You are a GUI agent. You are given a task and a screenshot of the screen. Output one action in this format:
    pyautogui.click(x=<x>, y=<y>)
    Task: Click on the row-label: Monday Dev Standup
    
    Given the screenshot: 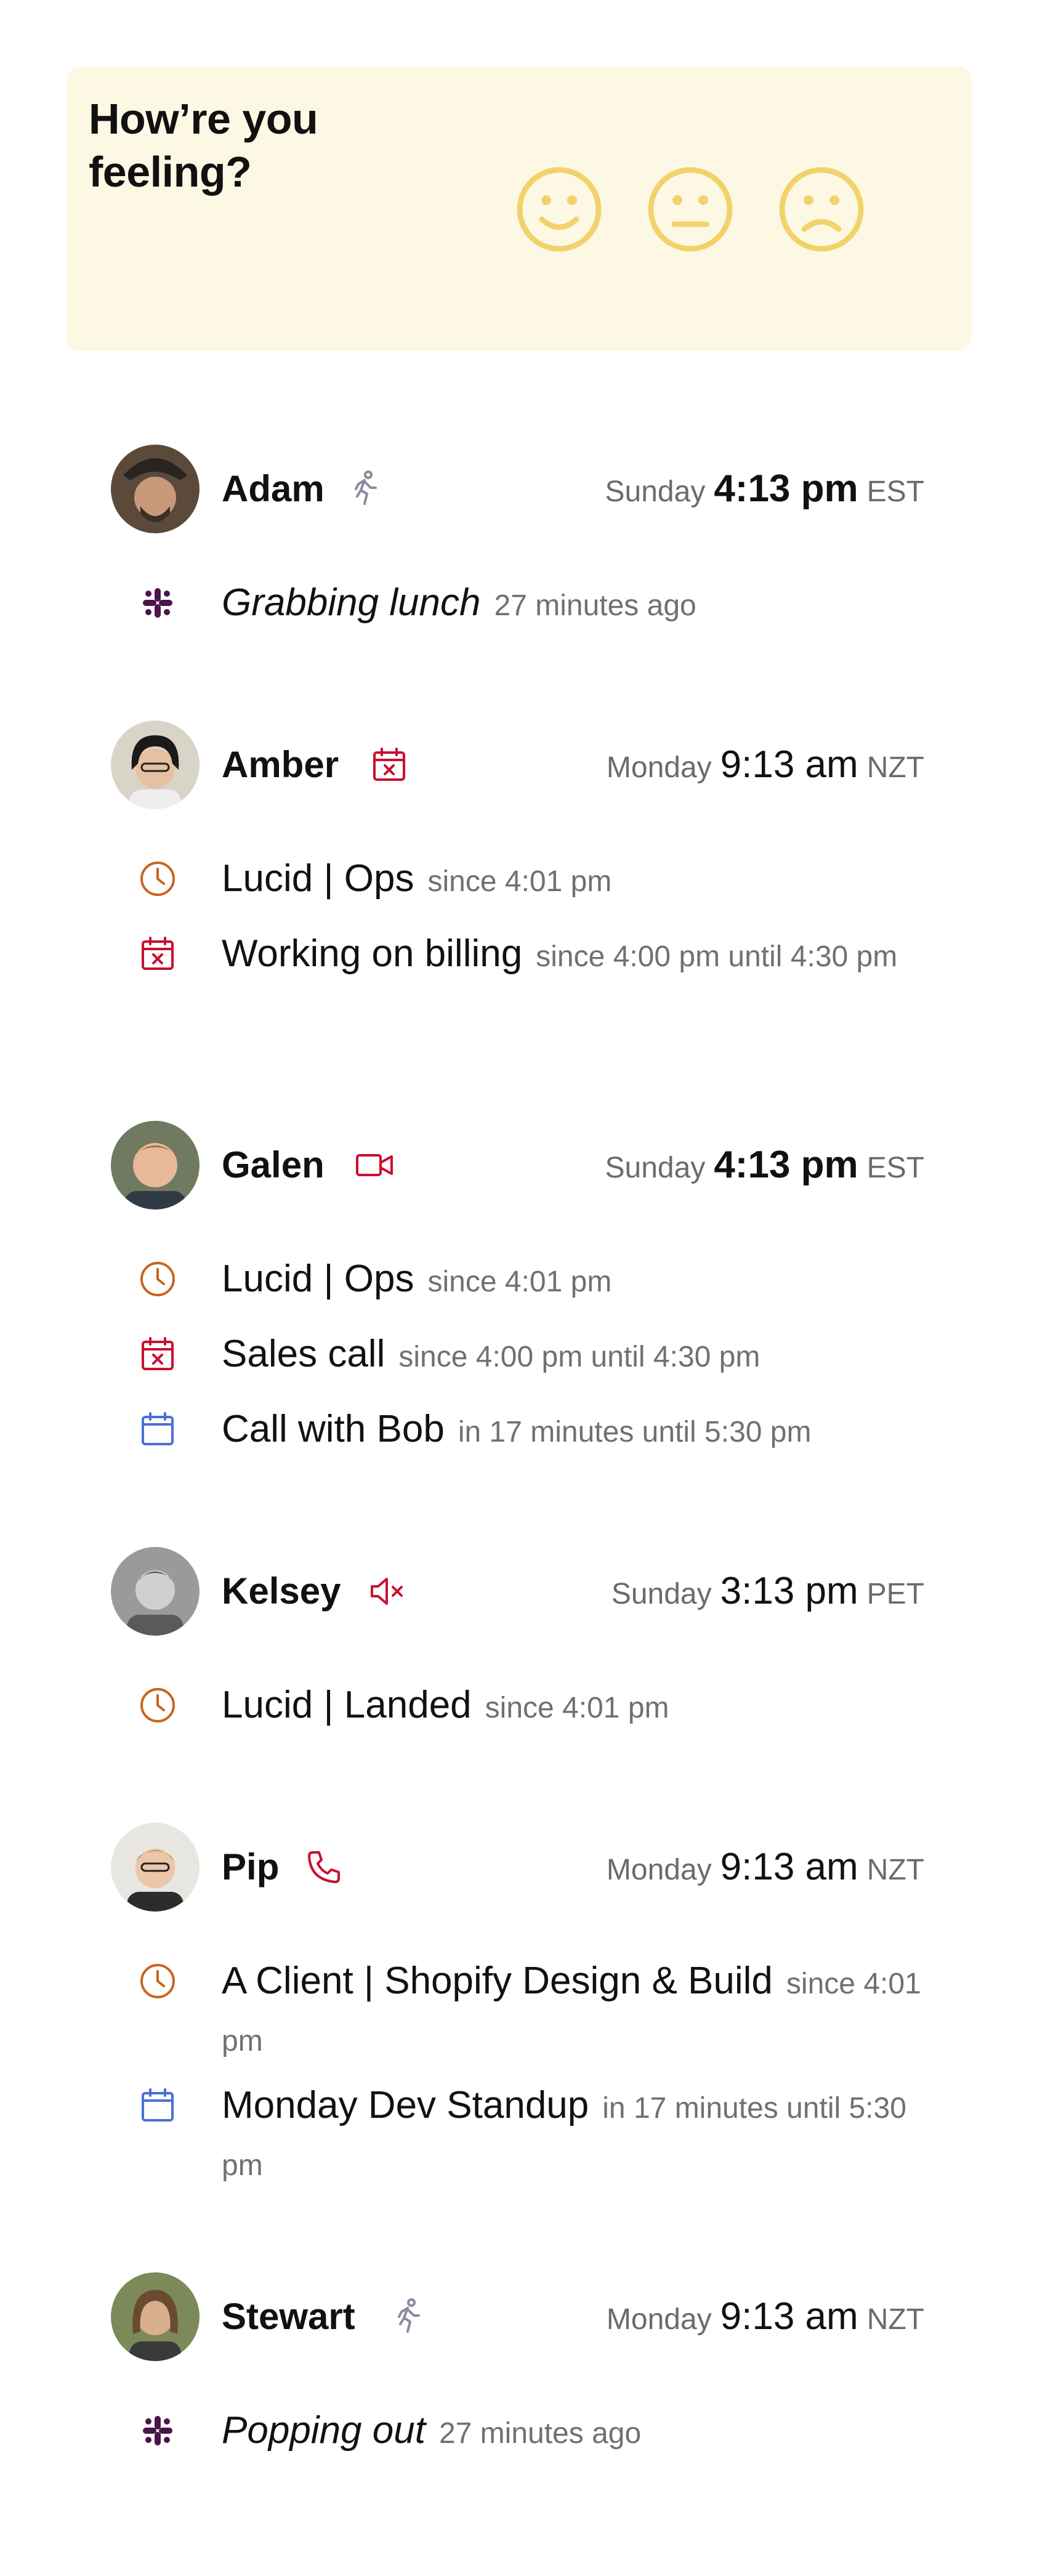 What is the action you would take?
    pyautogui.click(x=405, y=2105)
    